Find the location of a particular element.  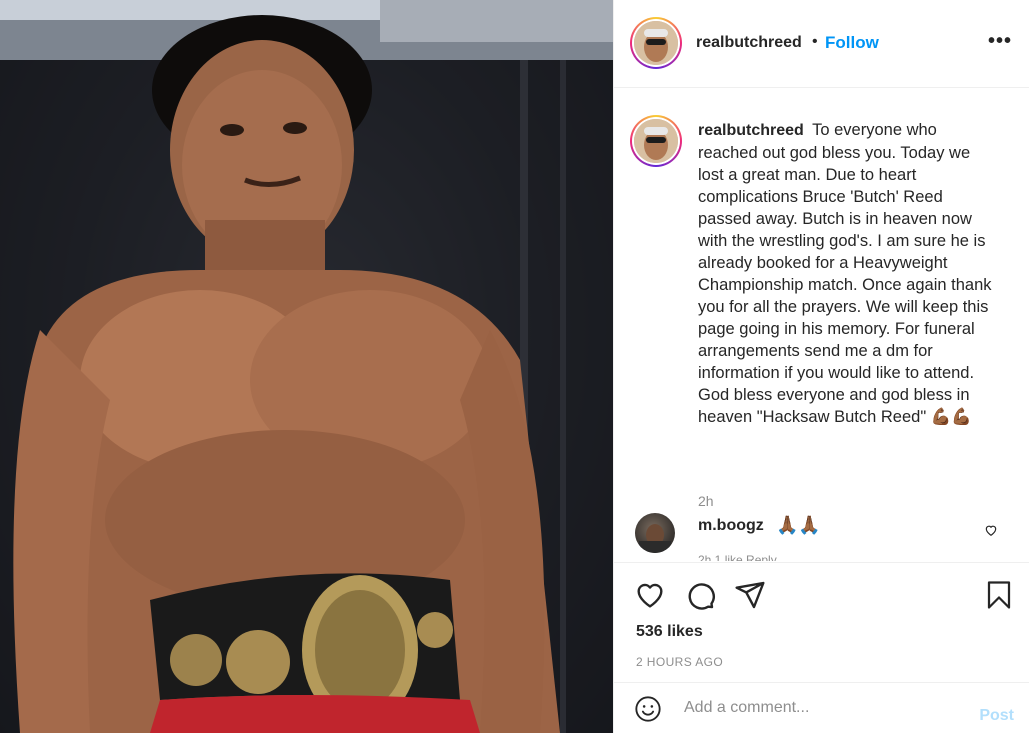

post-comment-button: Post is located at coordinates (996, 716).